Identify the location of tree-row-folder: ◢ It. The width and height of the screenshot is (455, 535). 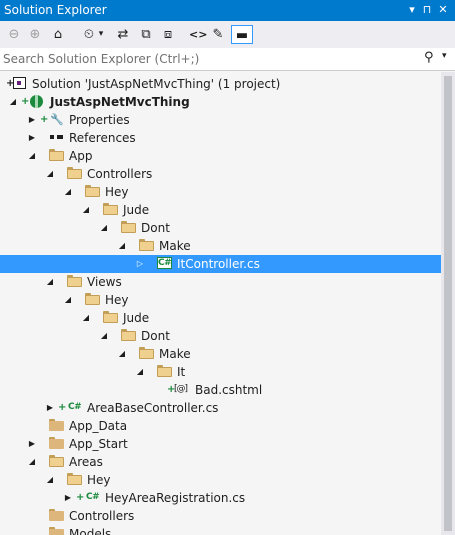
(220, 372).